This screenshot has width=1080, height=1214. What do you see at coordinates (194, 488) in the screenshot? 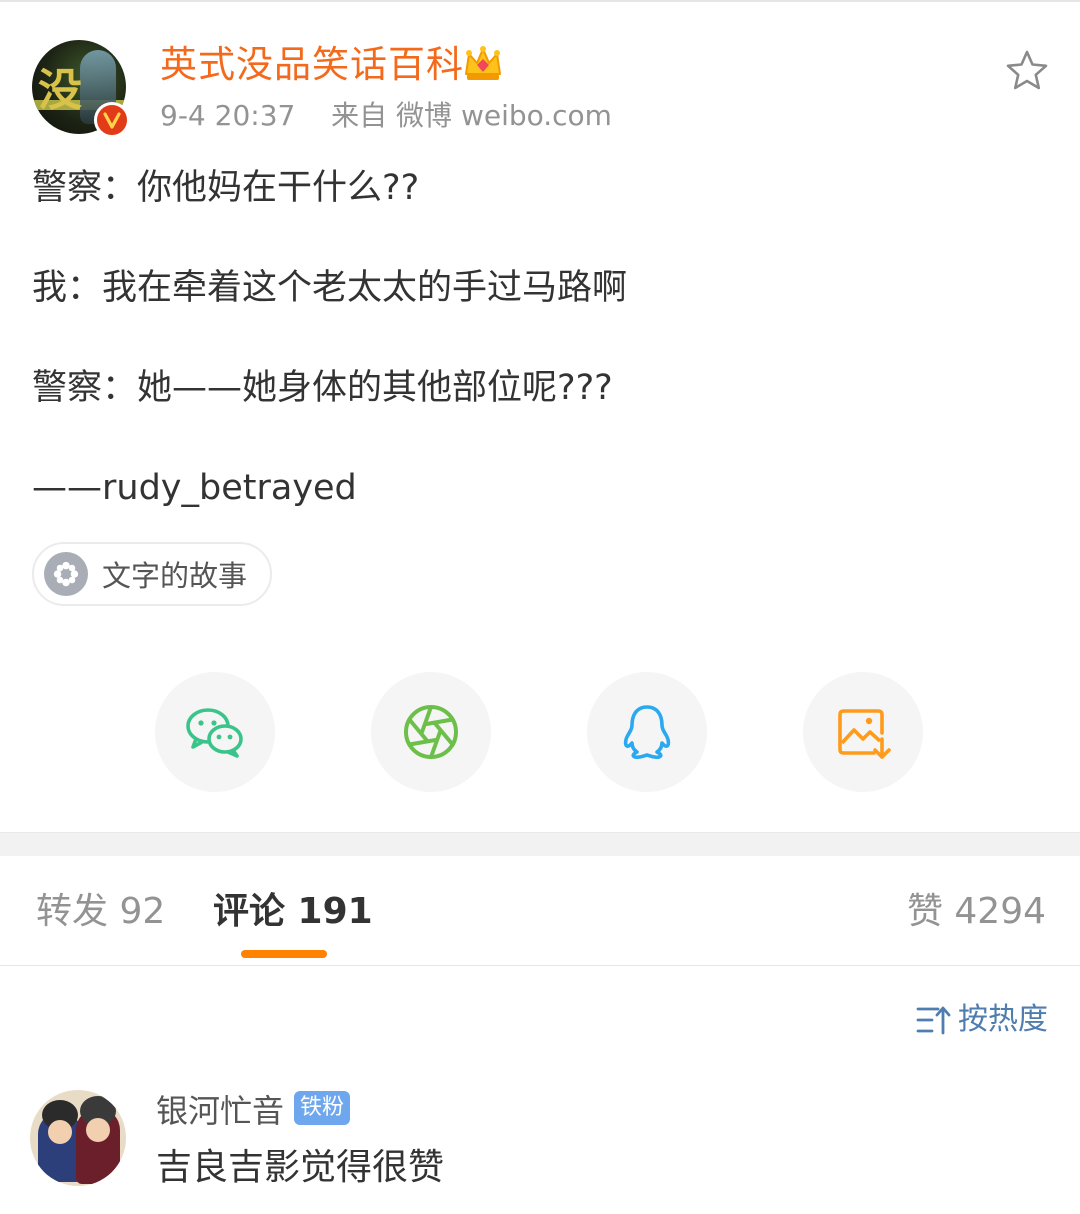
I see `post-line: ——rudy_betrayed` at bounding box center [194, 488].